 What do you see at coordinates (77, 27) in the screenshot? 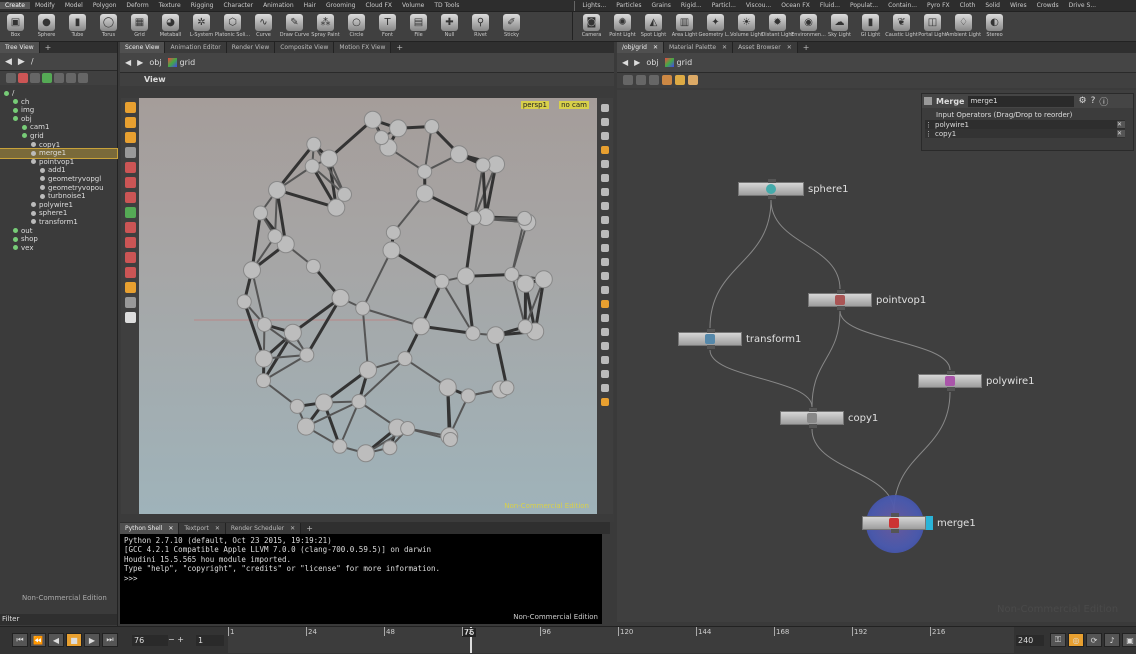
I see `shelf-tool-tube: ▮ Tube` at bounding box center [77, 27].